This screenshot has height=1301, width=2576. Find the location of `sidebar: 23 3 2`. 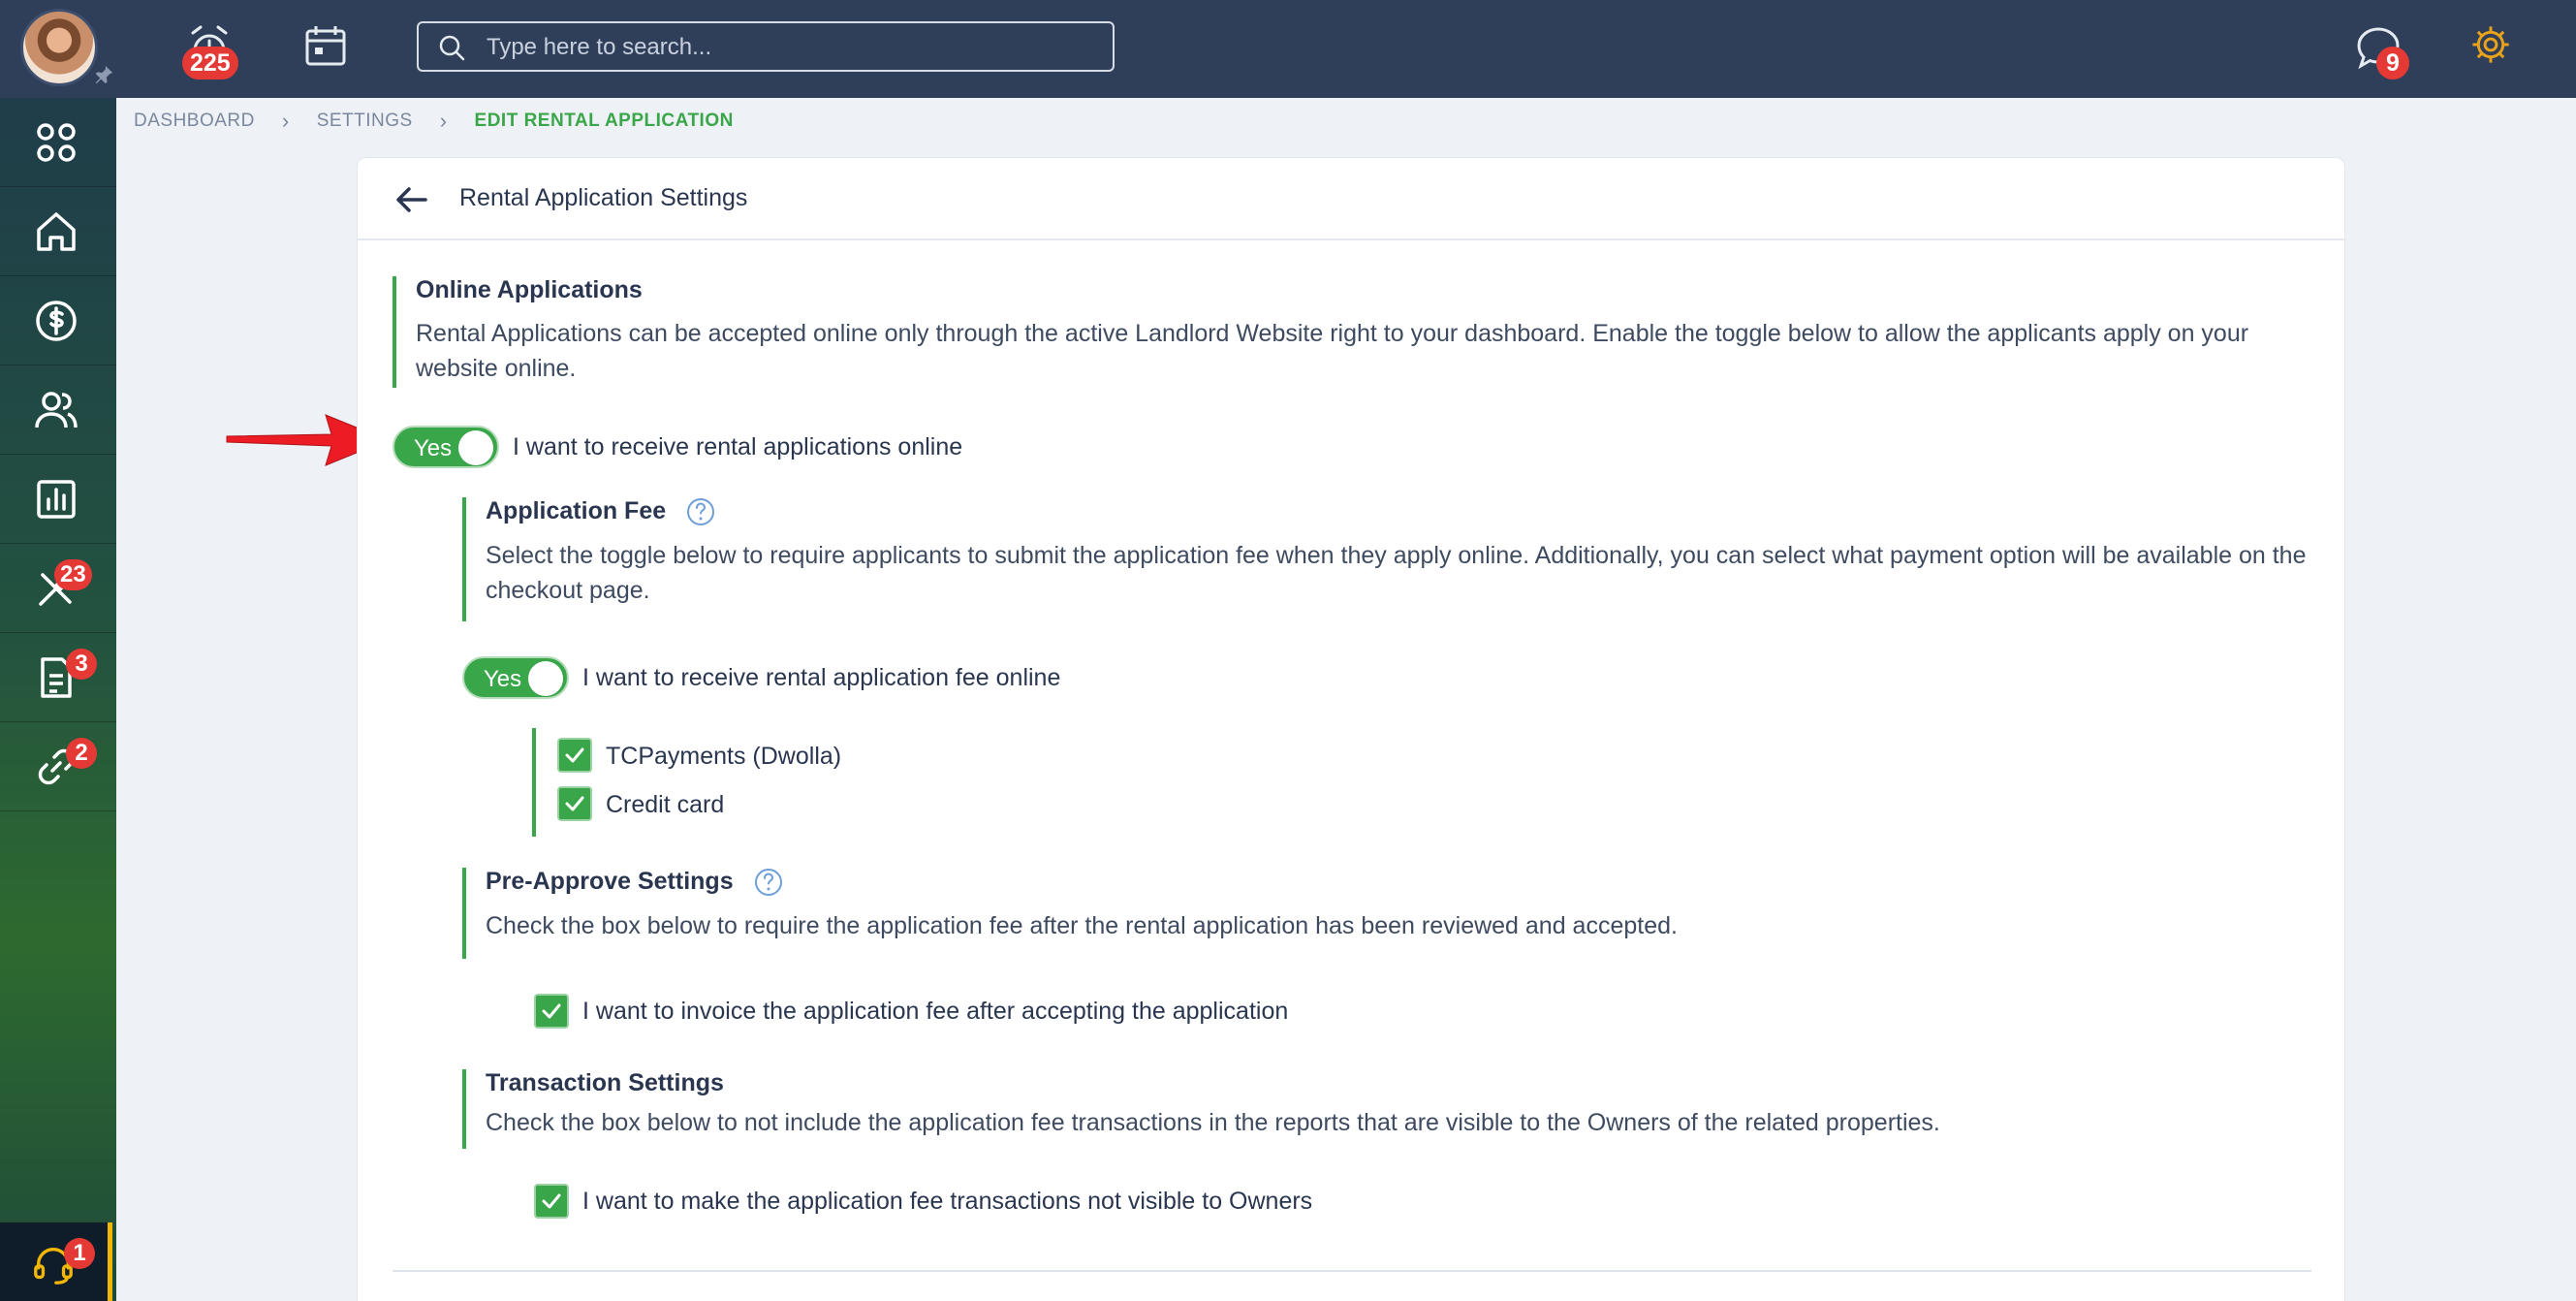

sidebar: 23 3 2 is located at coordinates (58, 699).